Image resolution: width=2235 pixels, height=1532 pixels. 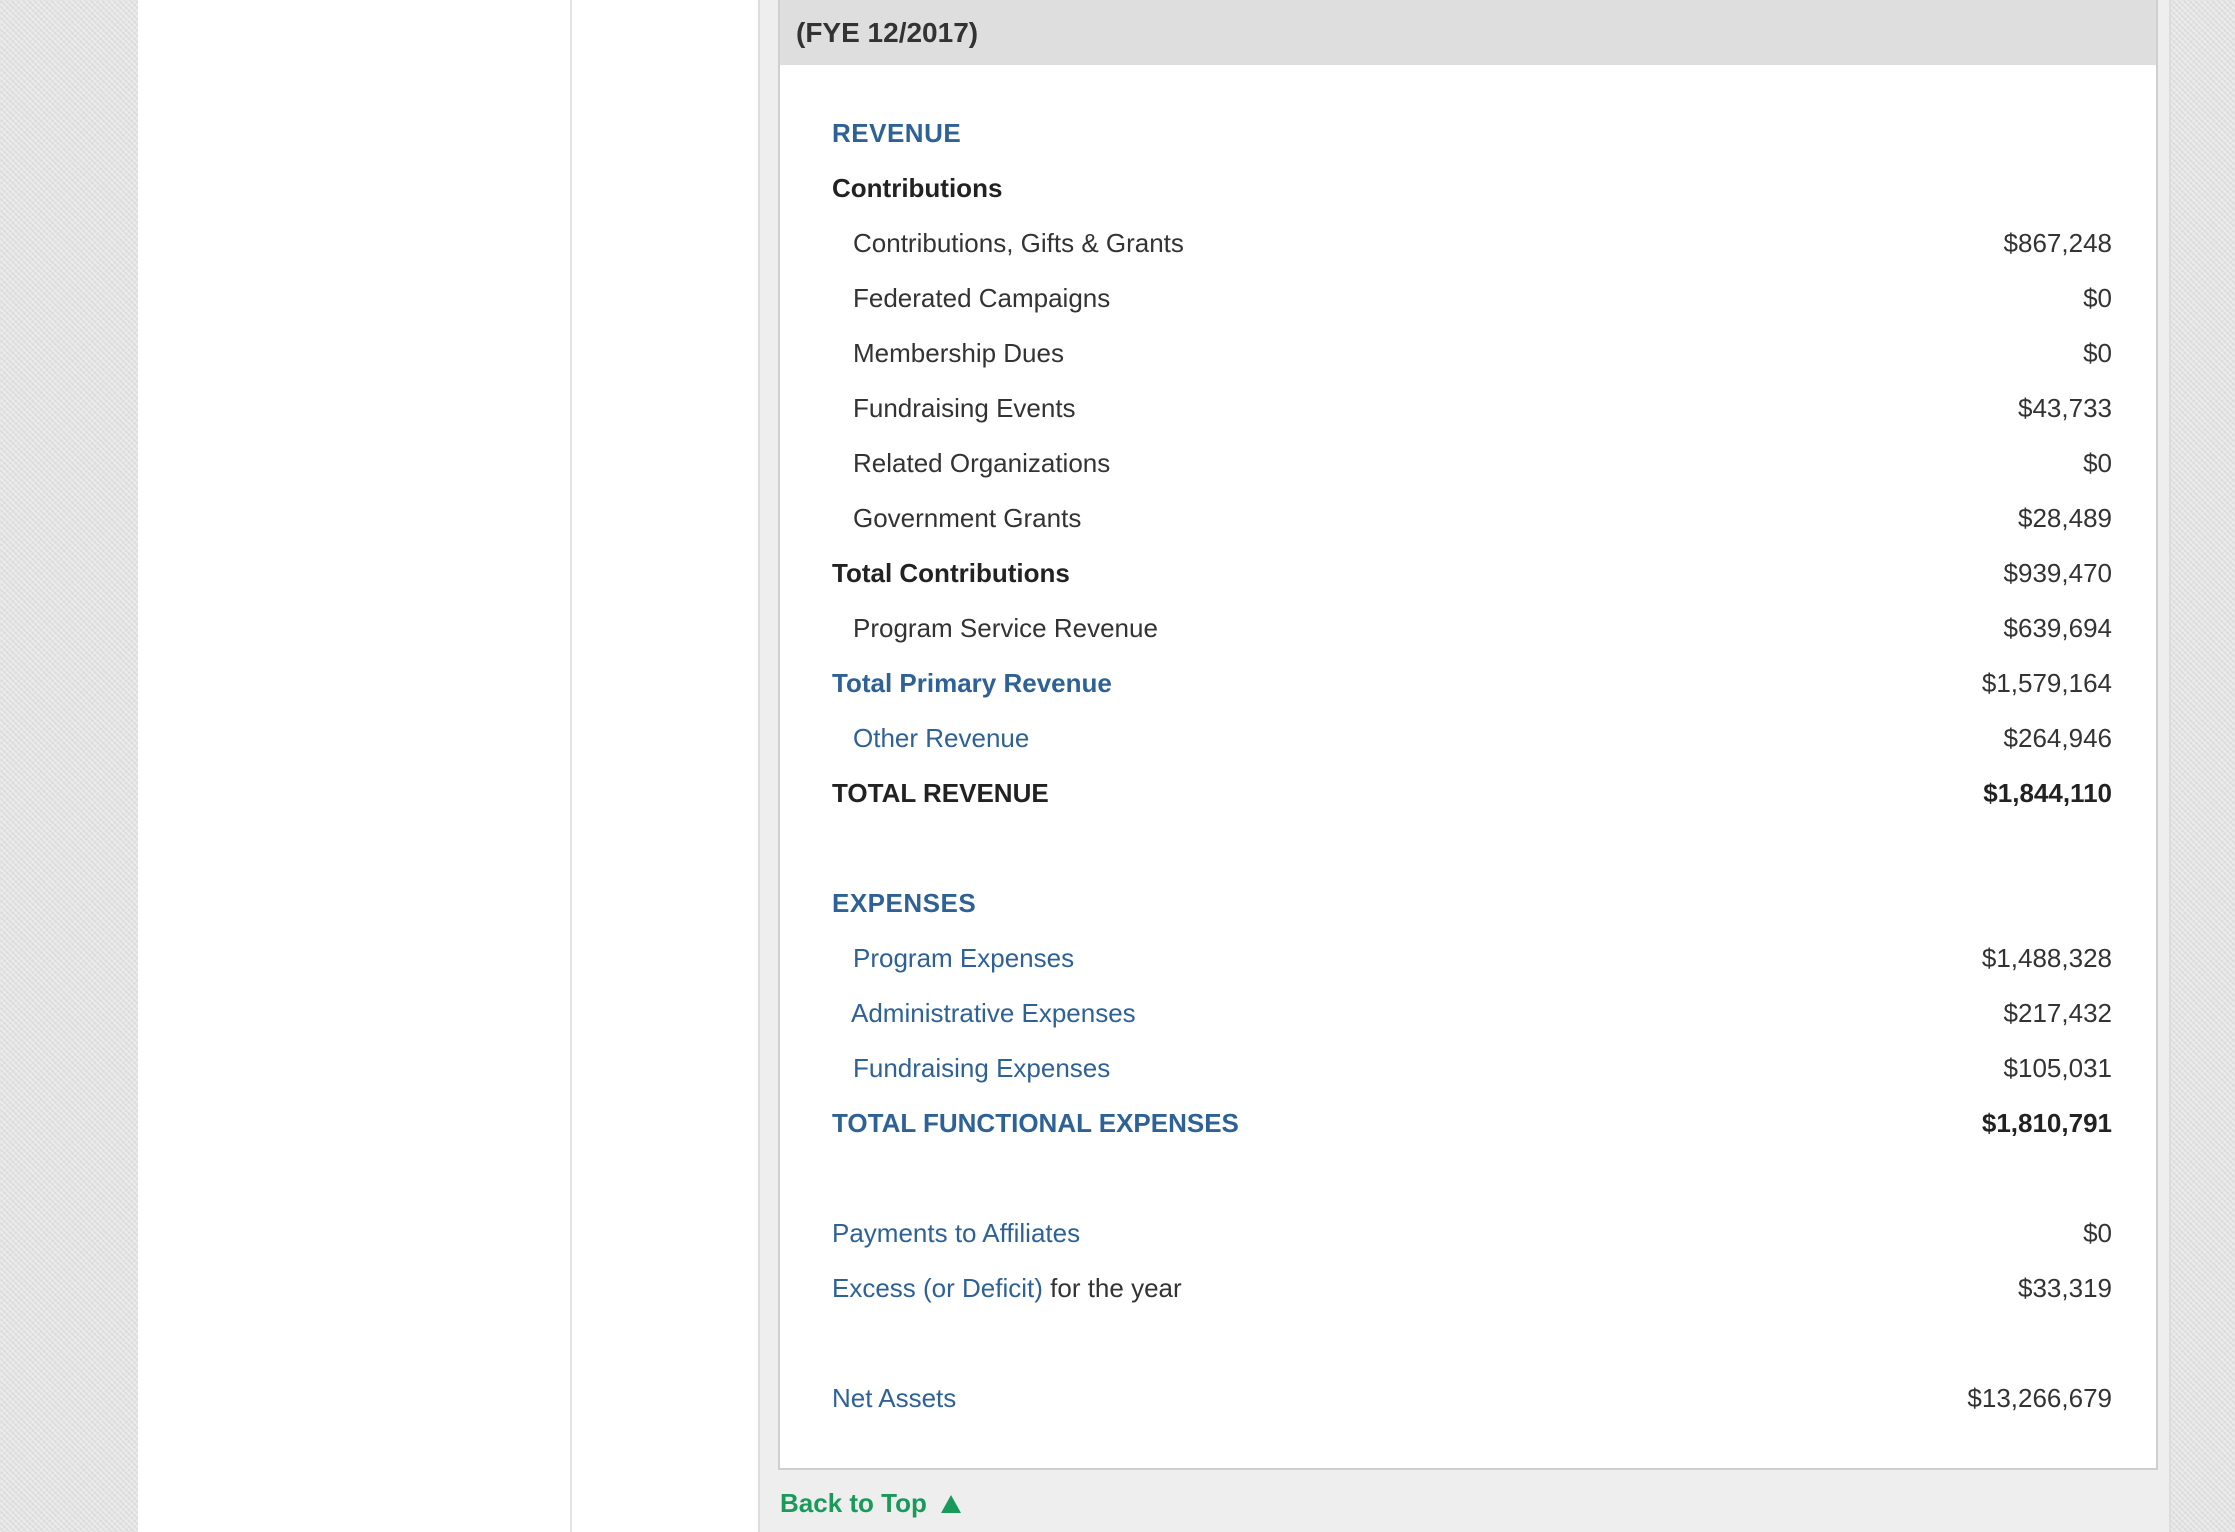 I want to click on revenue-heading: REVENUE, so click(x=897, y=133).